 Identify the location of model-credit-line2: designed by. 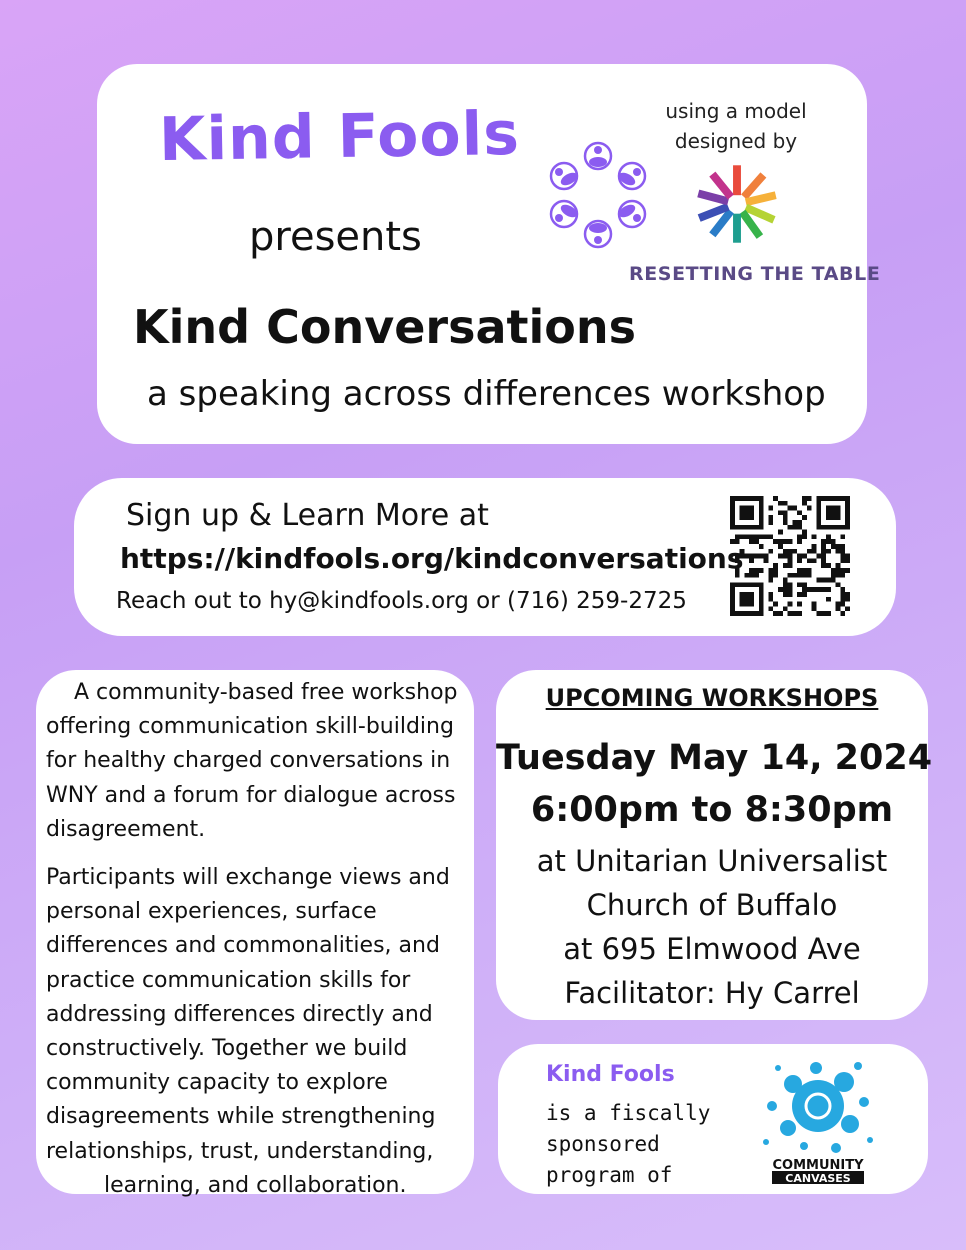
(736, 141).